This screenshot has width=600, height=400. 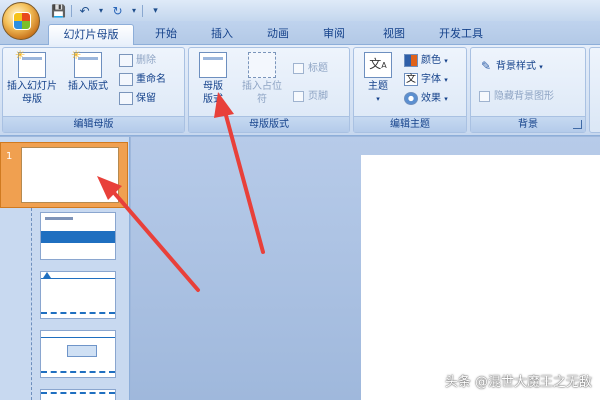 I want to click on preserve-icon, so click(x=126, y=98).